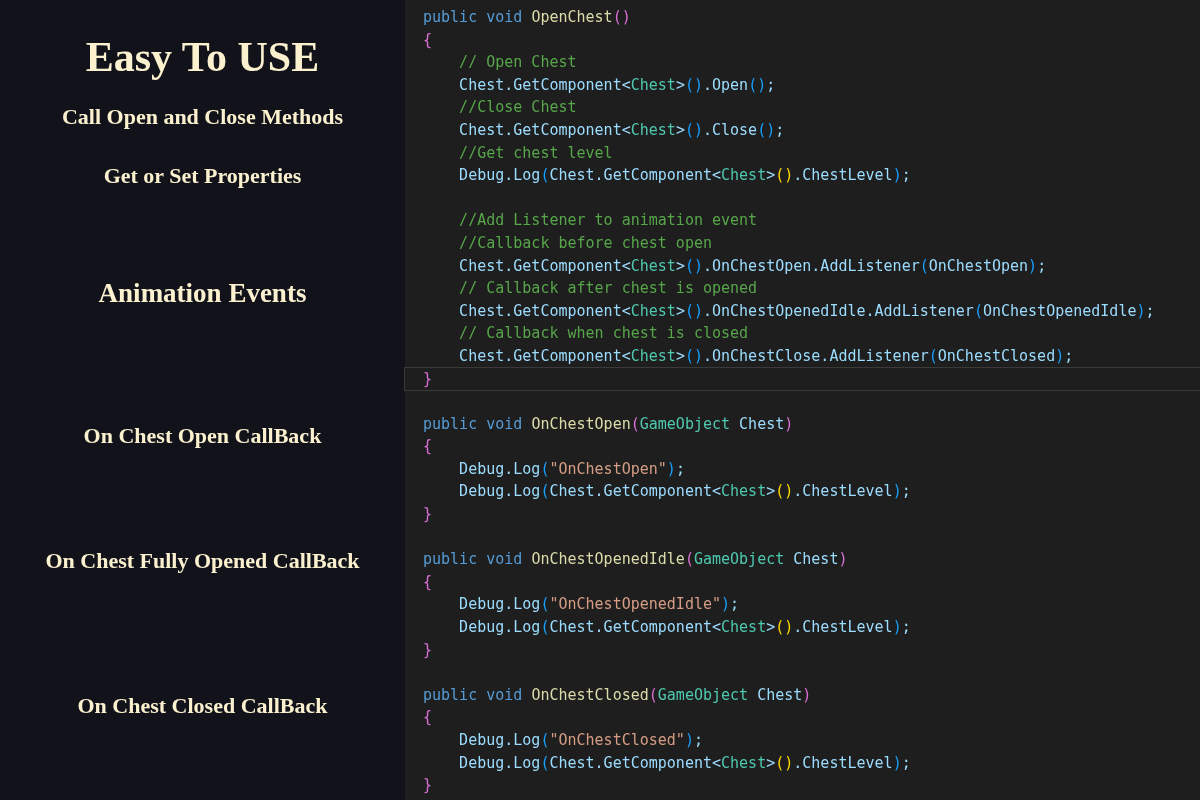  Describe the element at coordinates (202, 293) in the screenshot. I see `feature-label: Animation Events` at that location.